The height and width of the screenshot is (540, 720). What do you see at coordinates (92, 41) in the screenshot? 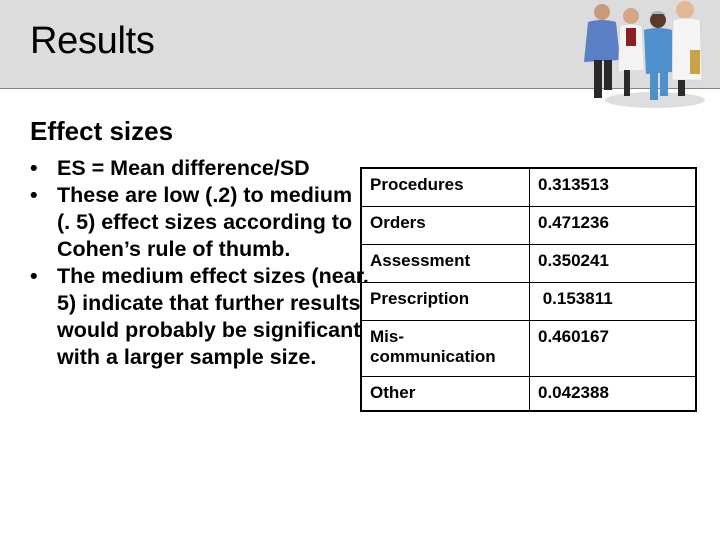
I see `slide-title: Results` at bounding box center [92, 41].